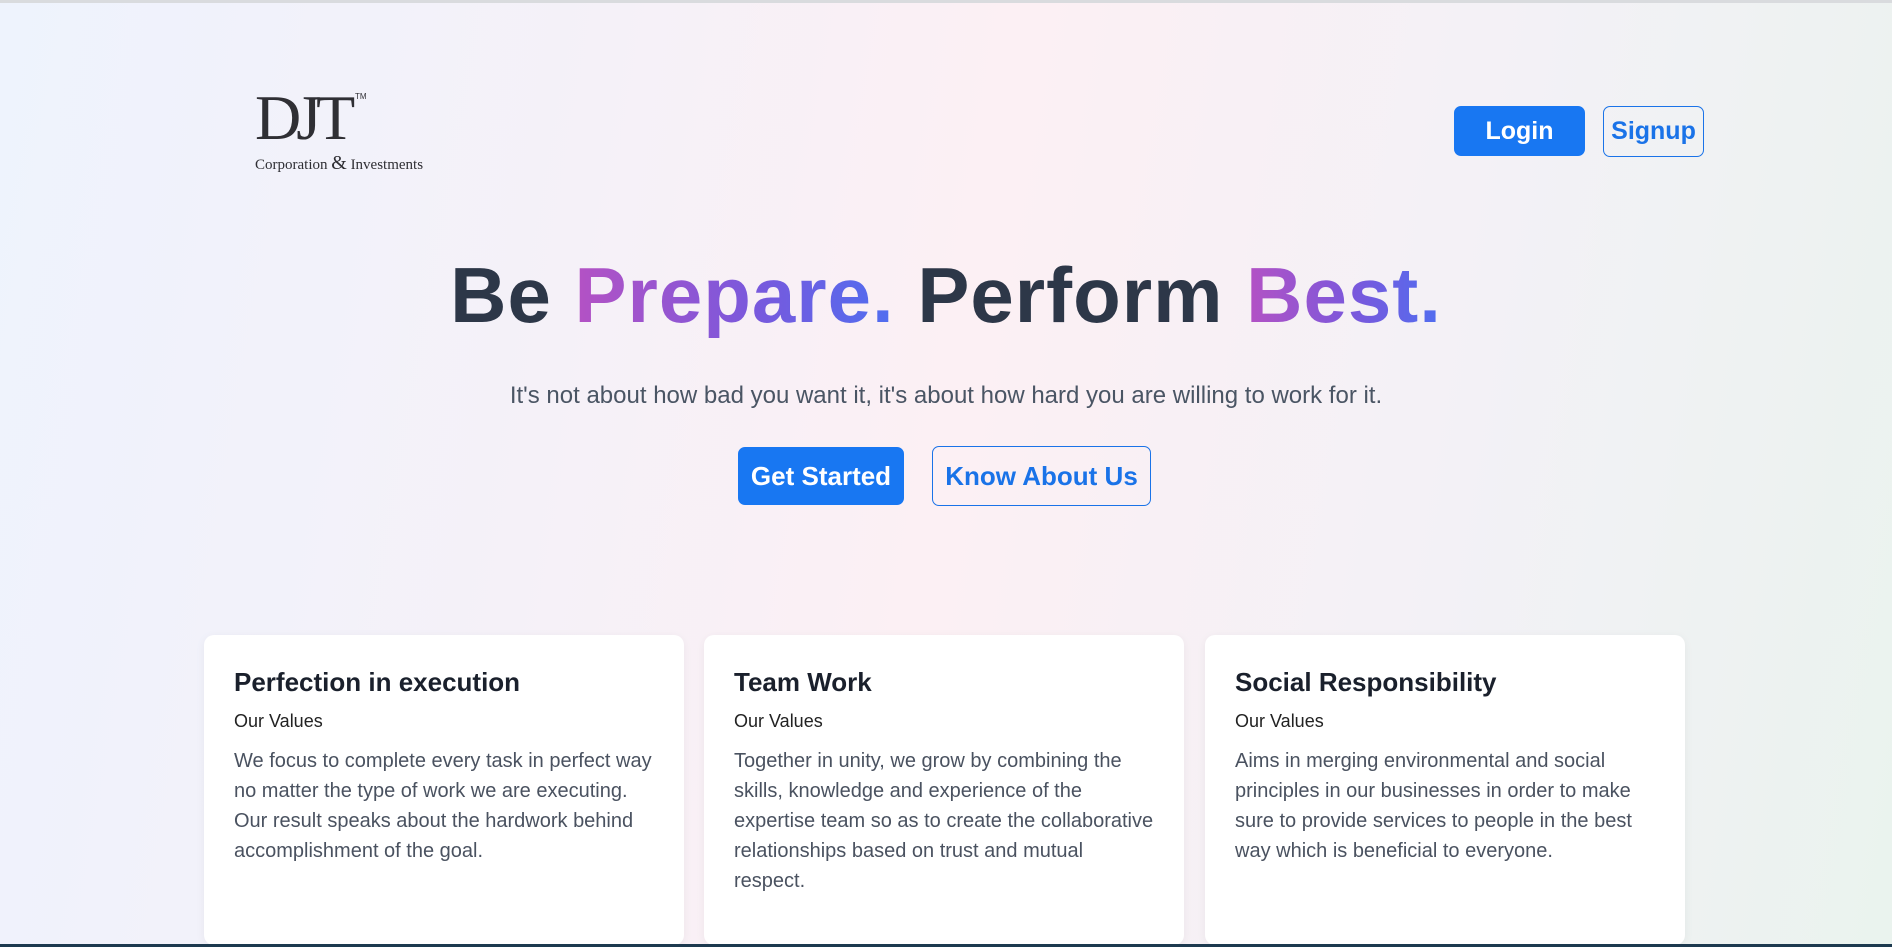 This screenshot has height=947, width=1892. I want to click on hero-title-word: Be, so click(501, 295).